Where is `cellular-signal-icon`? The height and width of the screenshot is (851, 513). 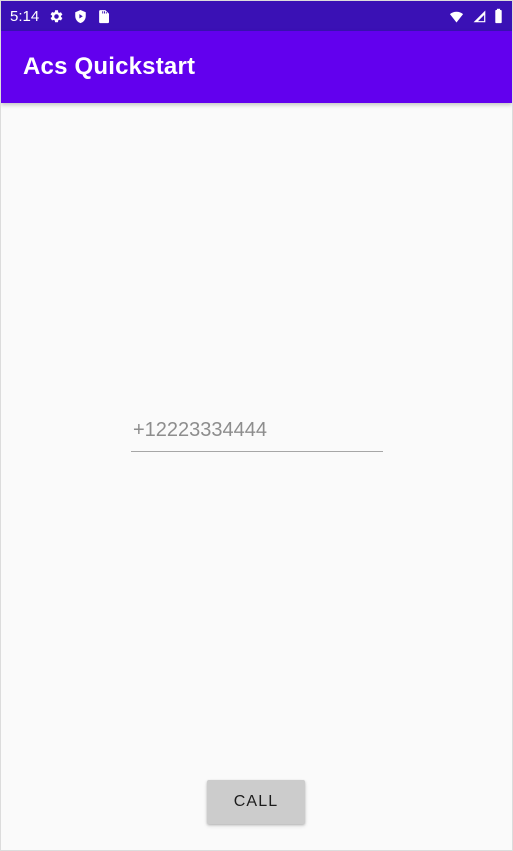 cellular-signal-icon is located at coordinates (479, 16).